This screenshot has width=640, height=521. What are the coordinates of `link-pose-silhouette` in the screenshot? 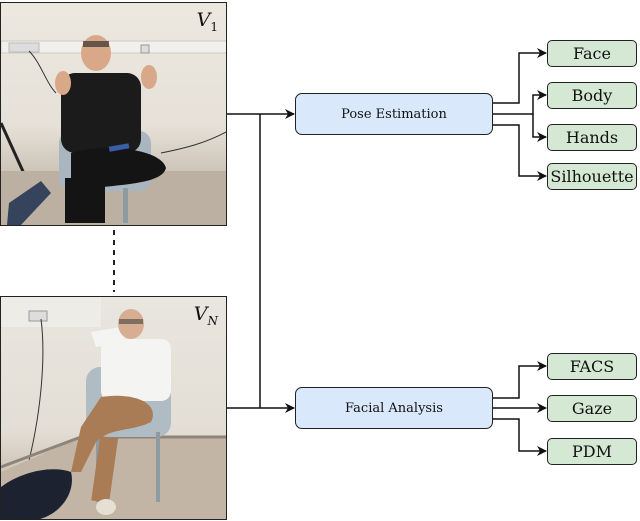 It's located at (519, 152).